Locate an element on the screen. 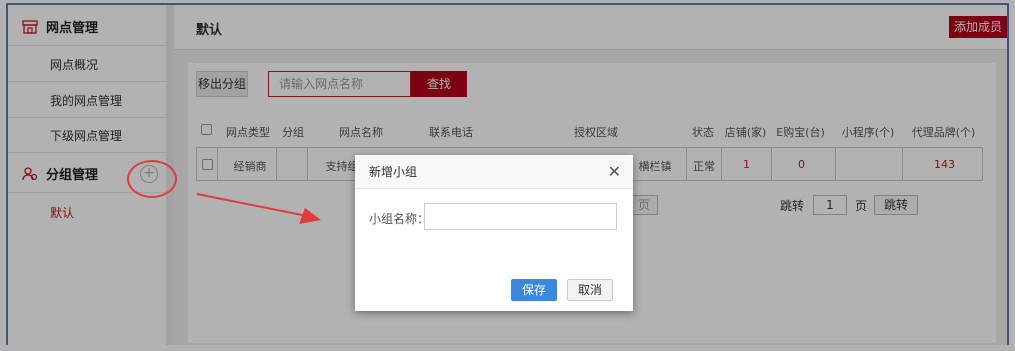 This screenshot has width=1015, height=351. annotation-arrow-icon is located at coordinates (258, 208).